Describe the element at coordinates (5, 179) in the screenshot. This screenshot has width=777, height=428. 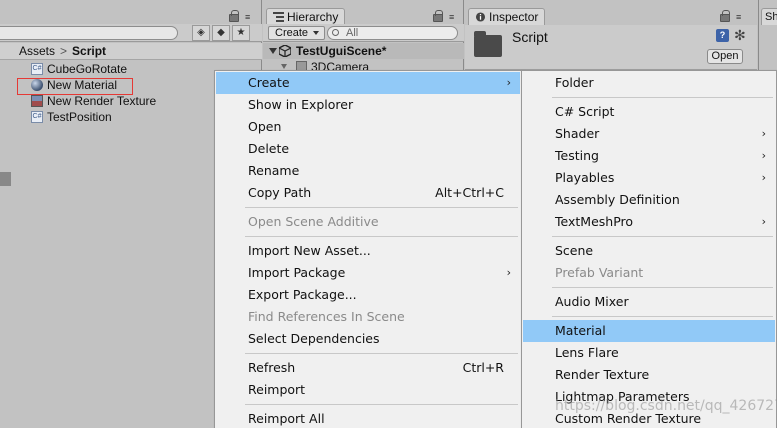
I see `scrollbar-handle` at that location.